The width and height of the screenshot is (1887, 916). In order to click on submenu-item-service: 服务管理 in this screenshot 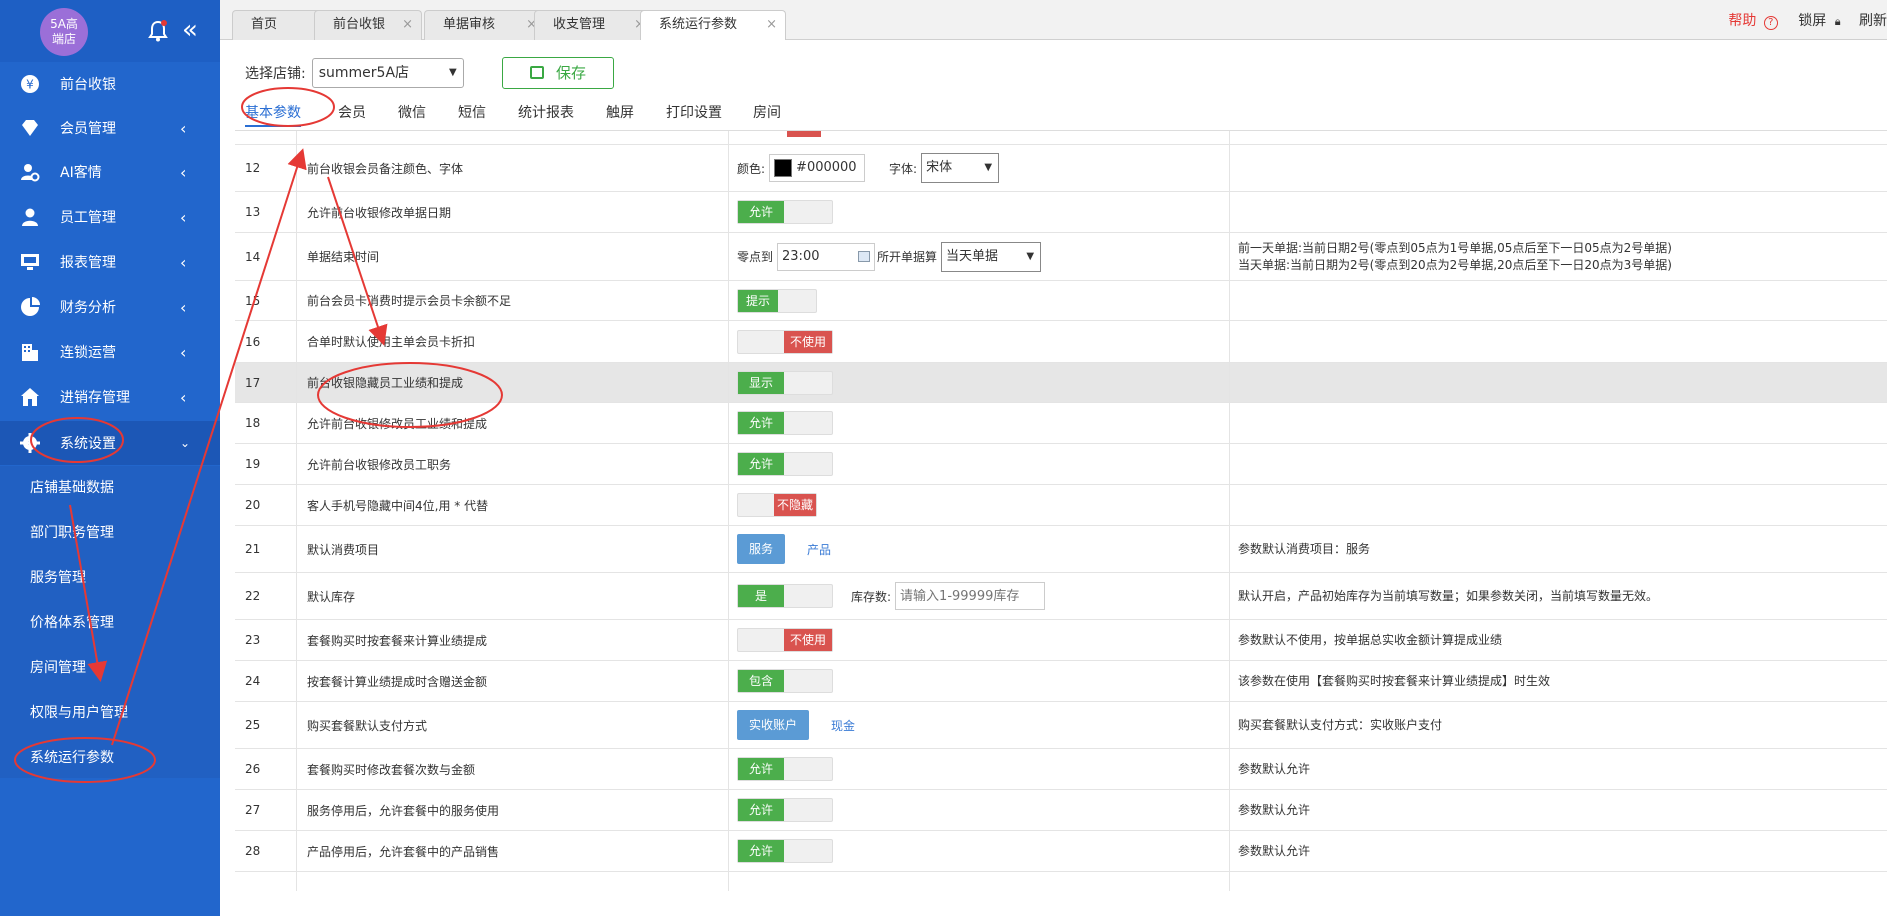, I will do `click(58, 578)`.